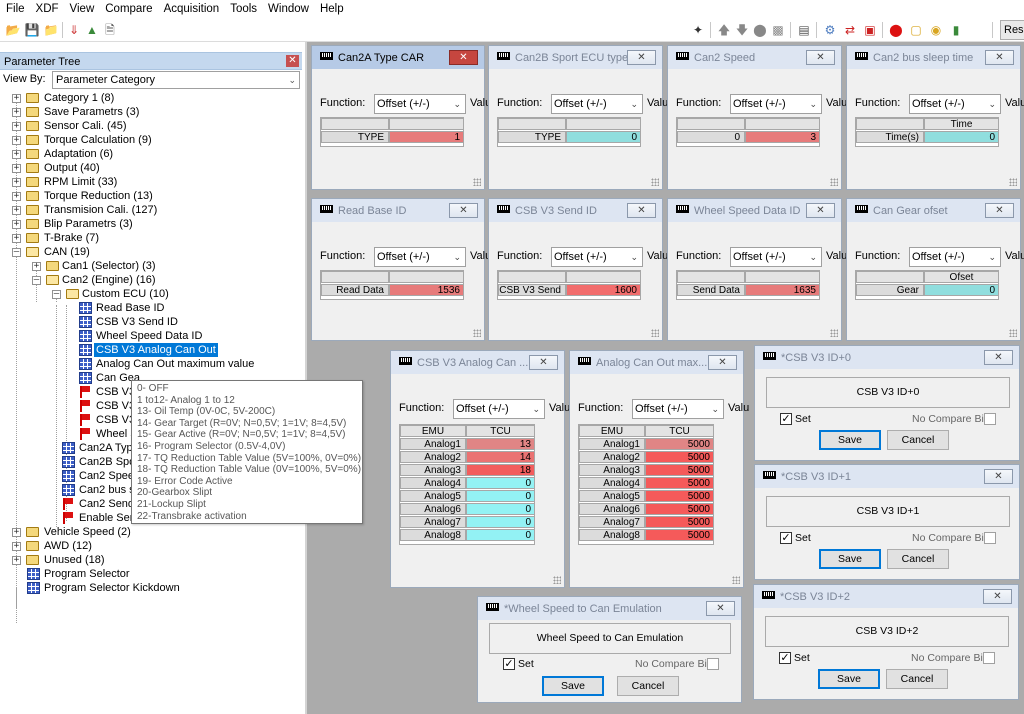  Describe the element at coordinates (92, 30) in the screenshot. I see `export-icon: ▲` at that location.